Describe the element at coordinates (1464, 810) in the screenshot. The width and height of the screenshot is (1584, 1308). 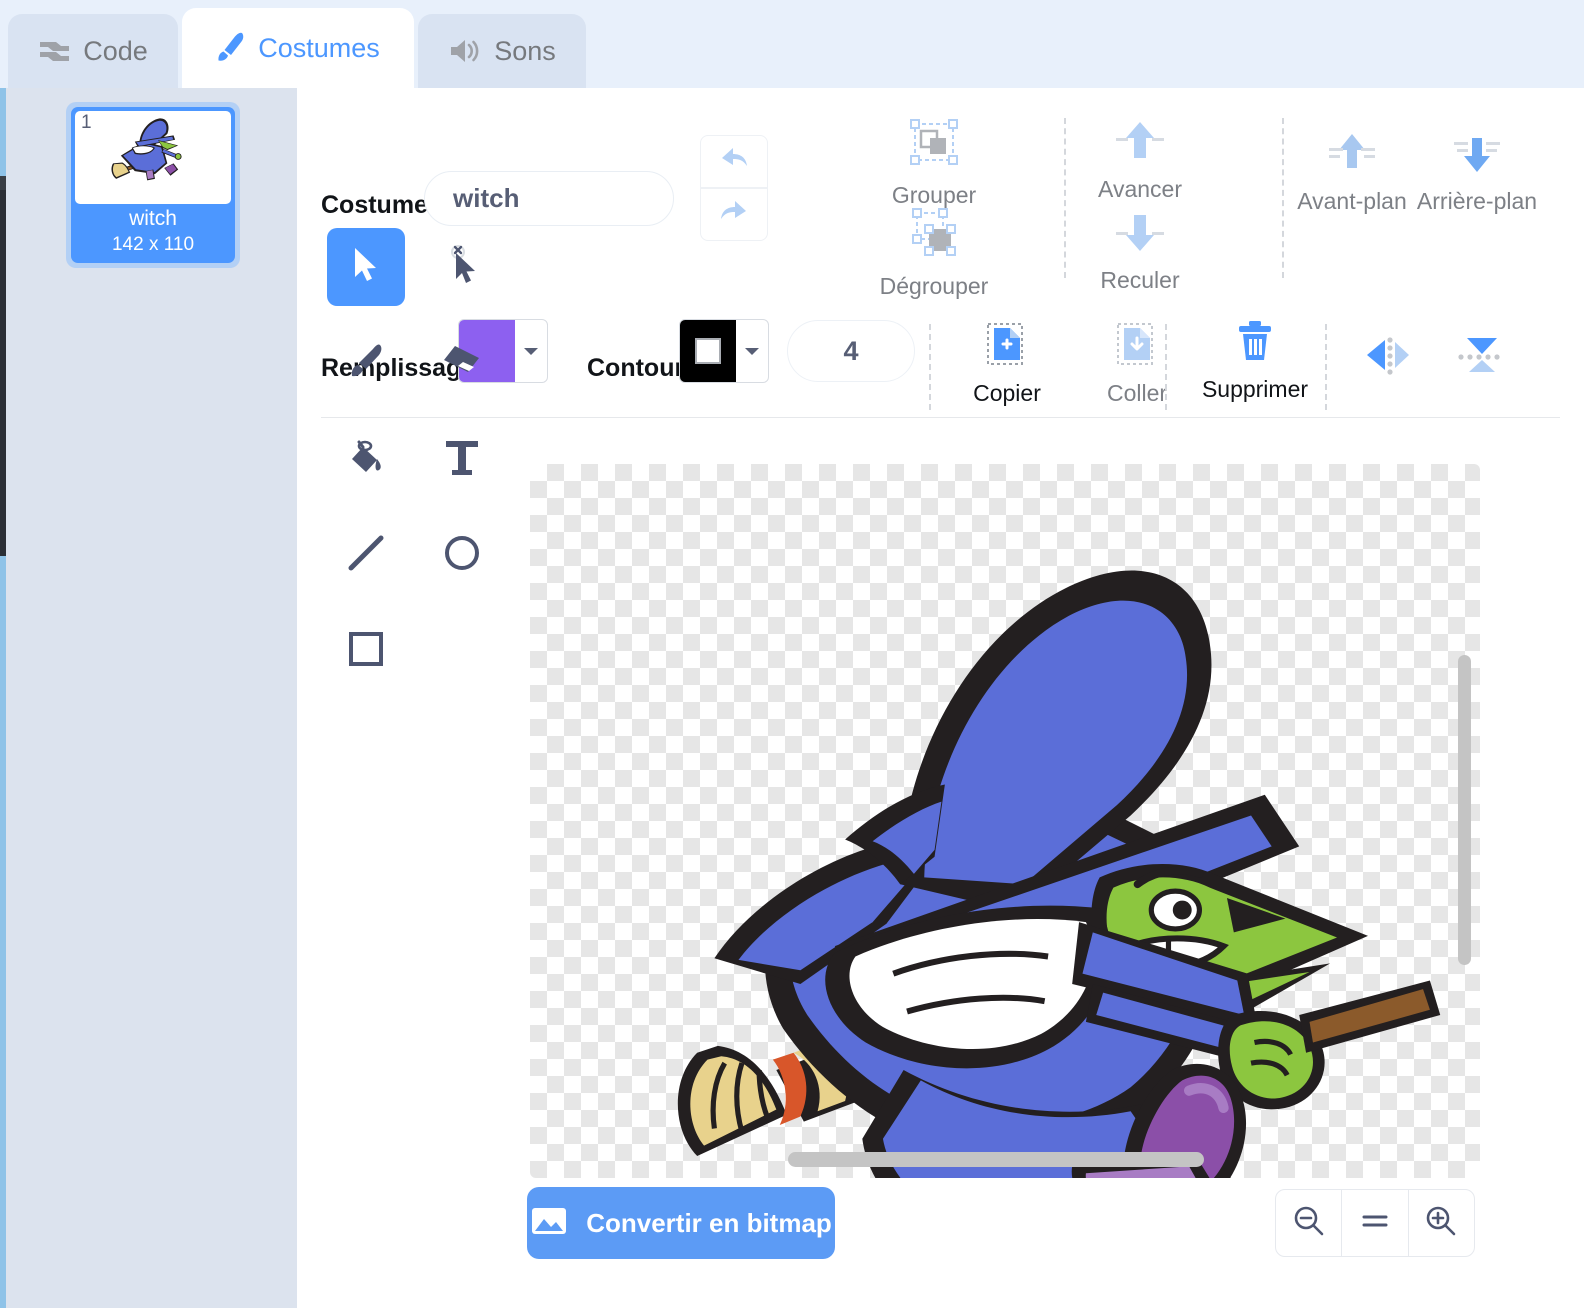
I see `canvas-vertical-scrollbar` at that location.